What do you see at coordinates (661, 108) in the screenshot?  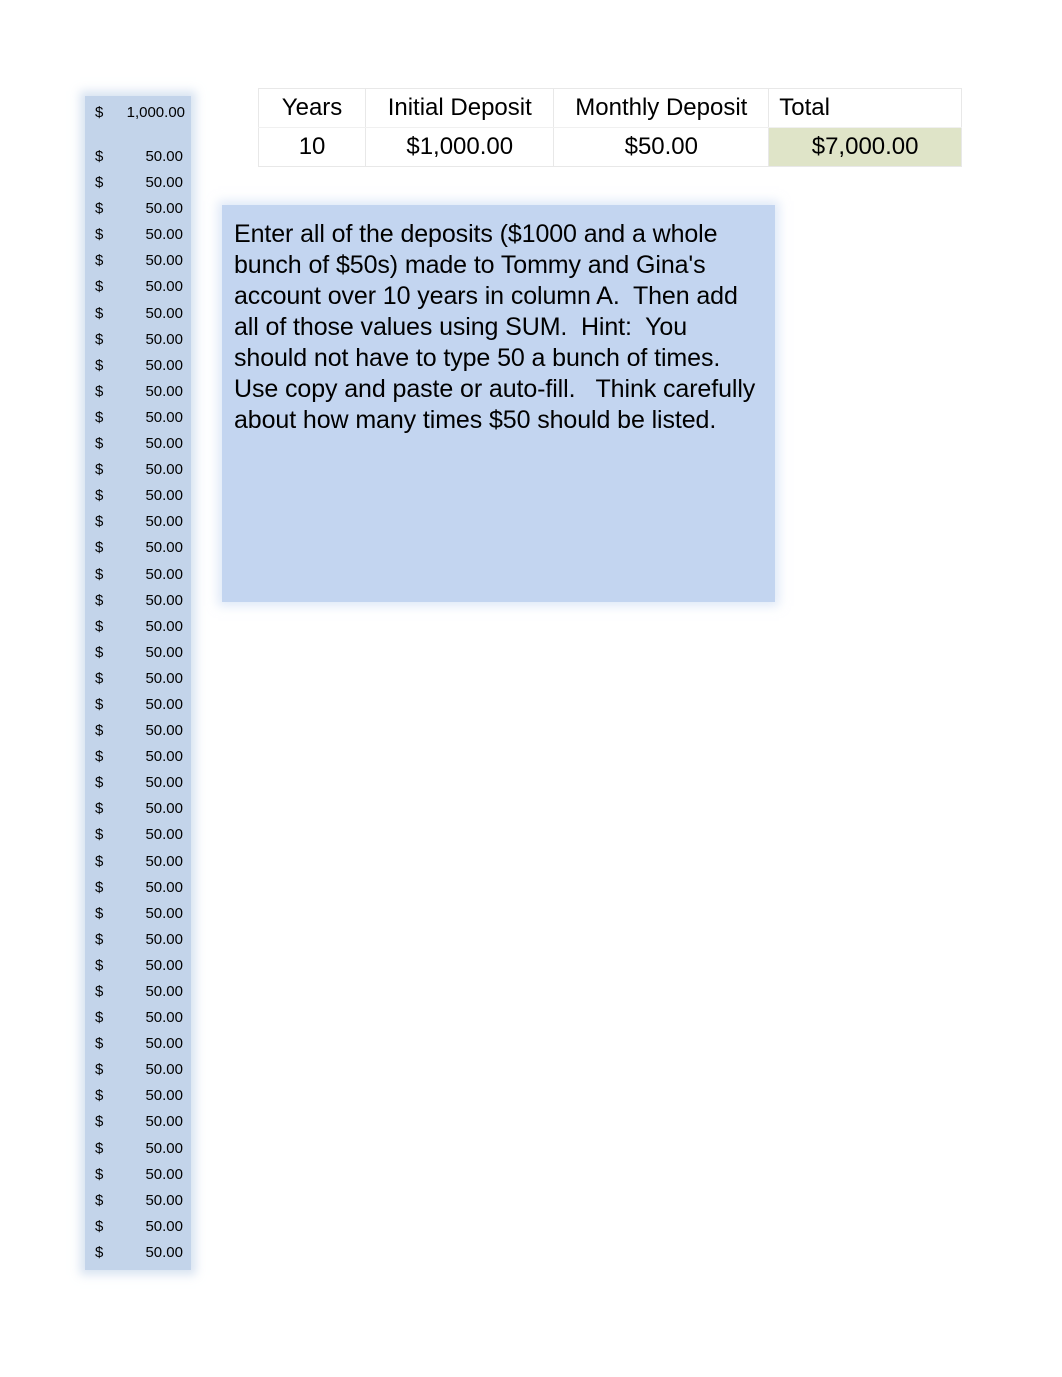 I see `header-monthly-deposit: Monthly Deposit` at bounding box center [661, 108].